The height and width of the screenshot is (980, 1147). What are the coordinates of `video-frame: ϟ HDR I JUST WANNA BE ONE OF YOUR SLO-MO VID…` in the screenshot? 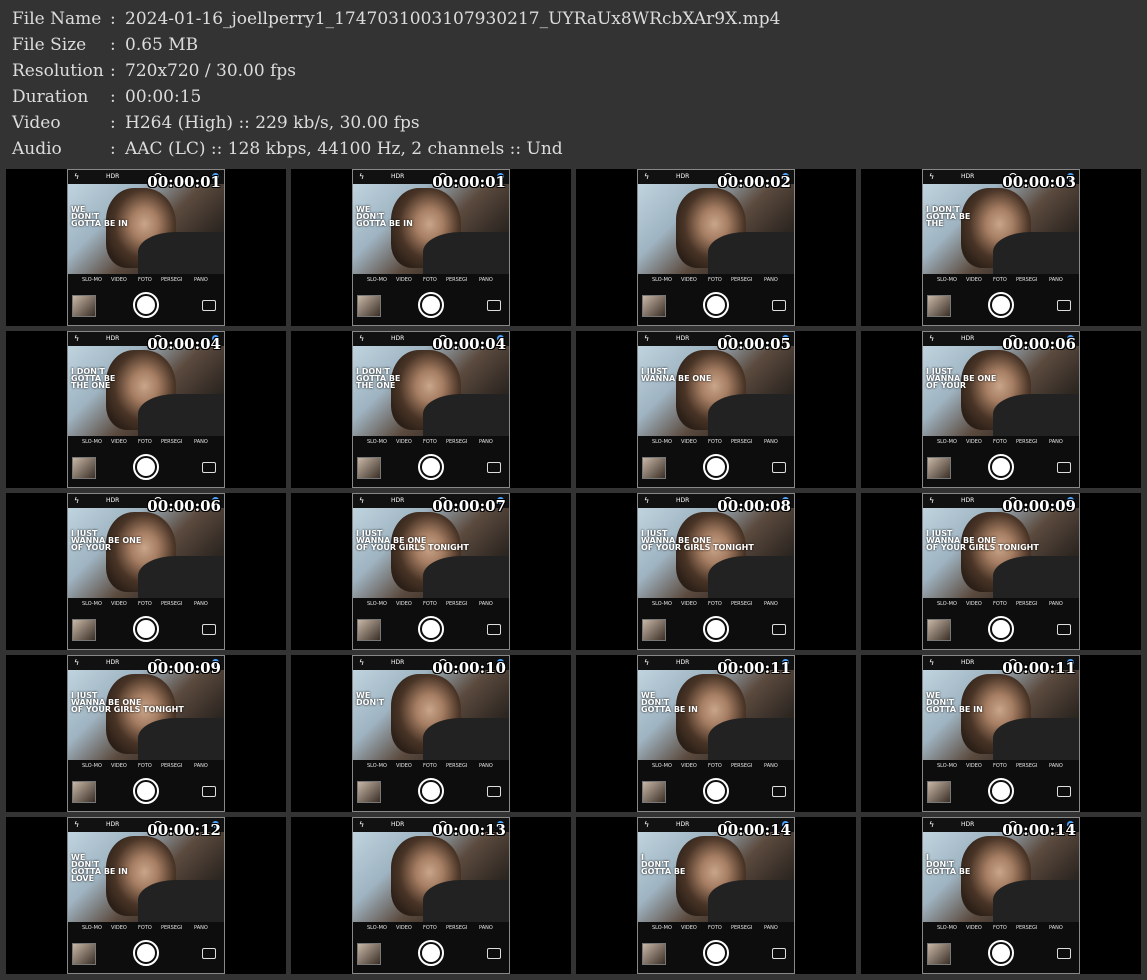 It's located at (1001, 409).